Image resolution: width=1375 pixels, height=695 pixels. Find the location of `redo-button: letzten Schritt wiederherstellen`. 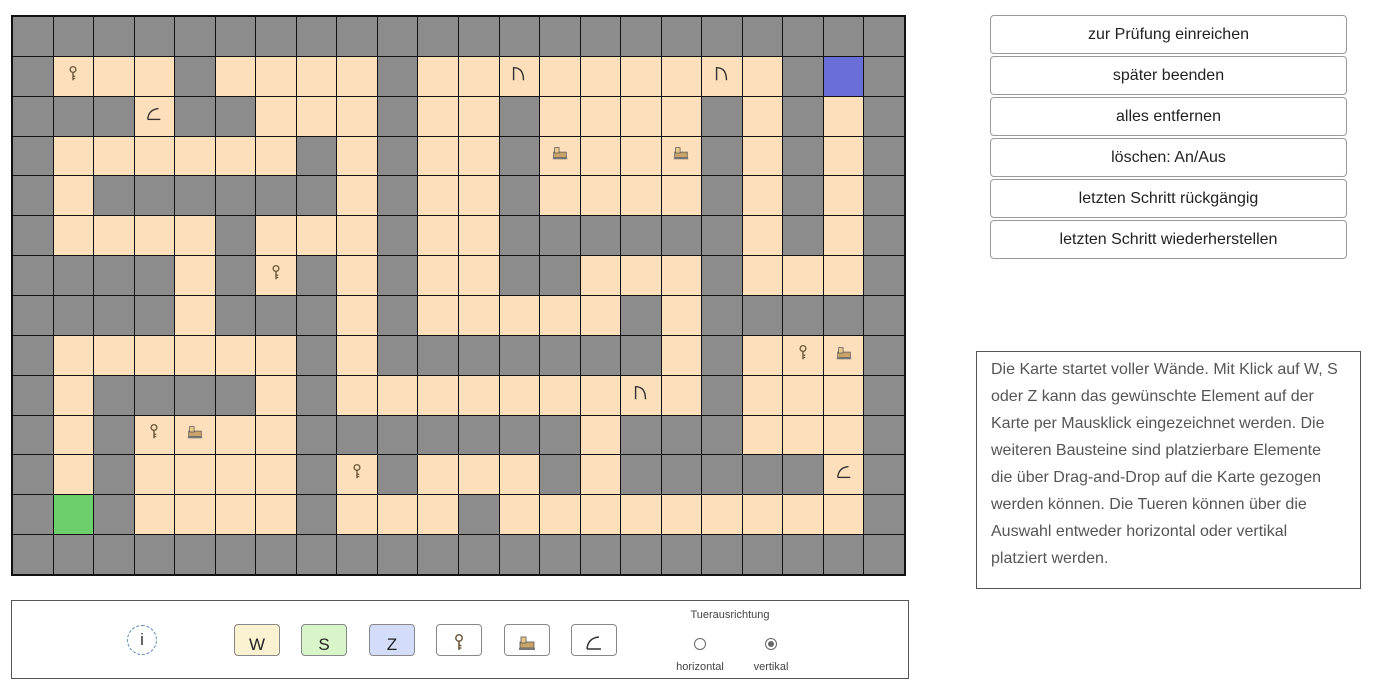

redo-button: letzten Schritt wiederherstellen is located at coordinates (1168, 239).